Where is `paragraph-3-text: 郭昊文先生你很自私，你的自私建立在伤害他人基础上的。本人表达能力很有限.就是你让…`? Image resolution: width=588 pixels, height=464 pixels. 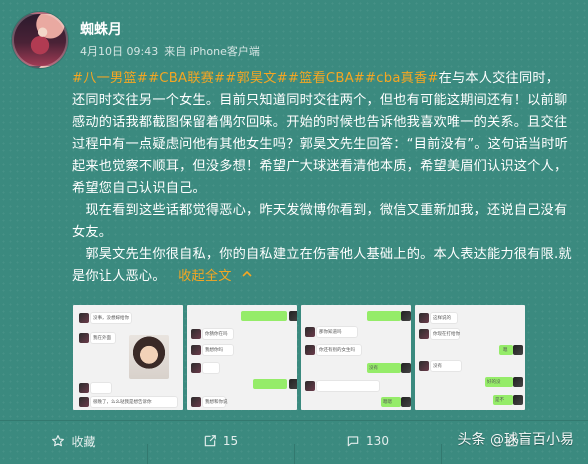 paragraph-3-text: 郭昊文先生你很自私，你的自私建立在伤害他人基础上的。本人表达能力很有限.就是你让… is located at coordinates (322, 265).